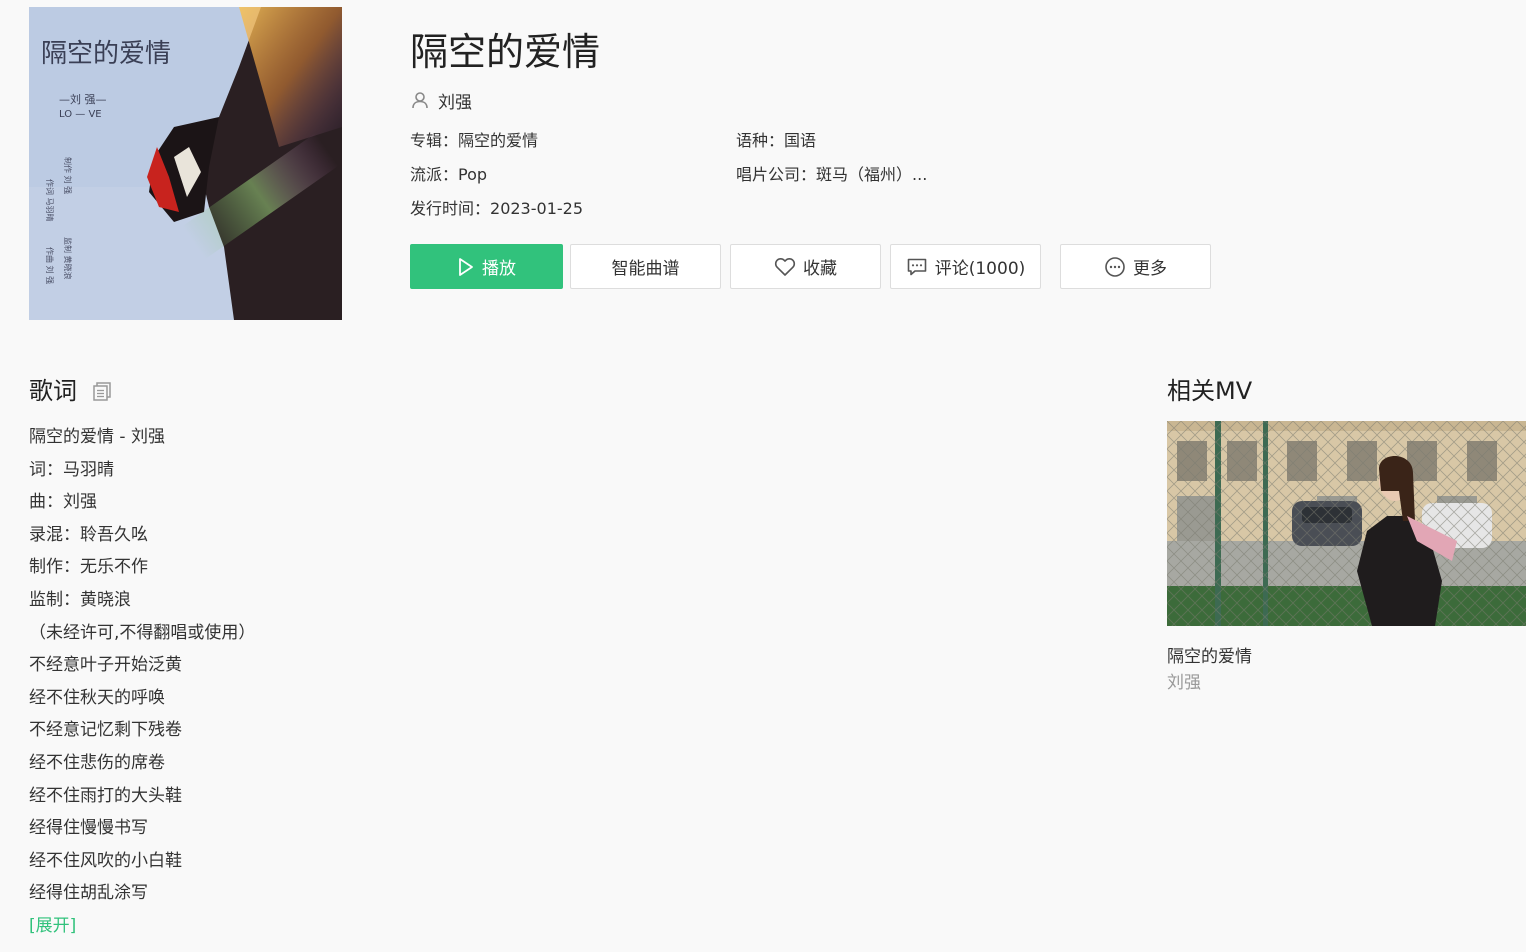  Describe the element at coordinates (472, 174) in the screenshot. I see `genre-value: Pop` at that location.